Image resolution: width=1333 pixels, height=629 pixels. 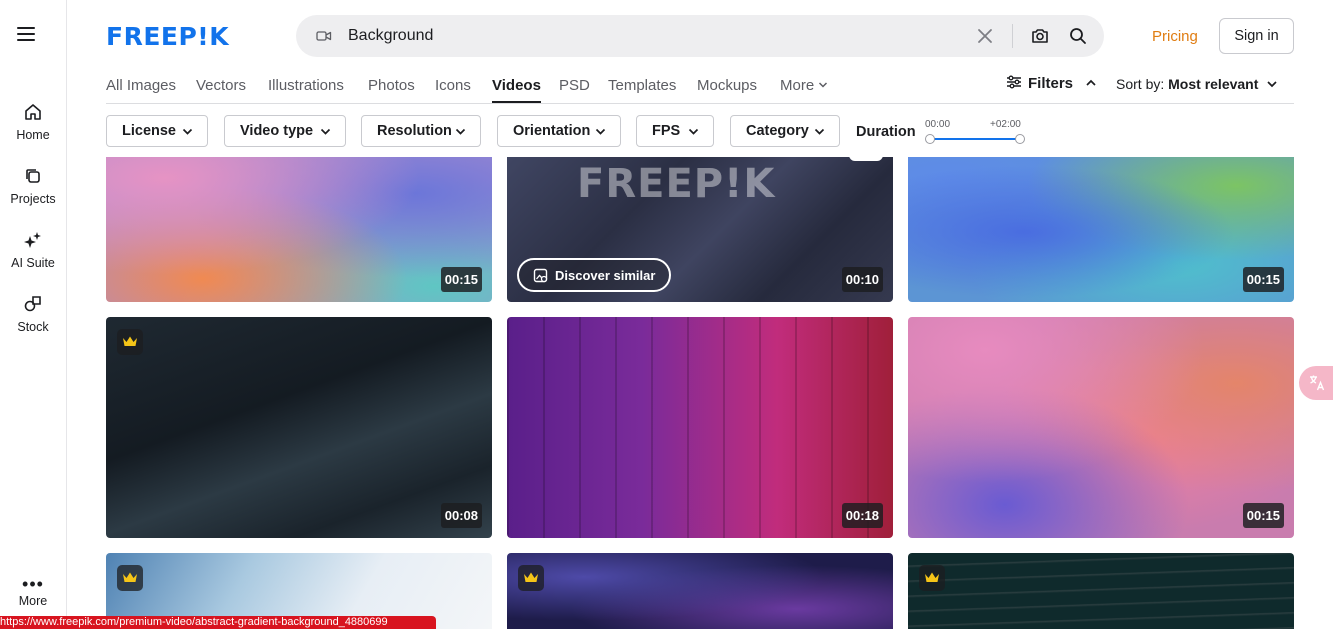 What do you see at coordinates (1014, 82) in the screenshot?
I see `sliders-icon` at bounding box center [1014, 82].